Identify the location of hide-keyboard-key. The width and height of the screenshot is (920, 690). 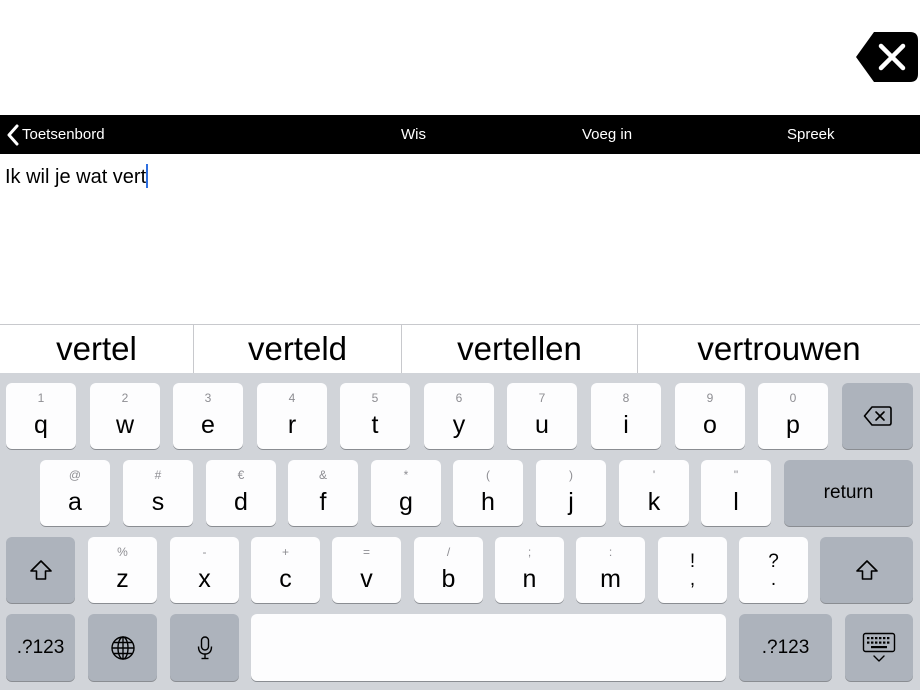
(879, 647).